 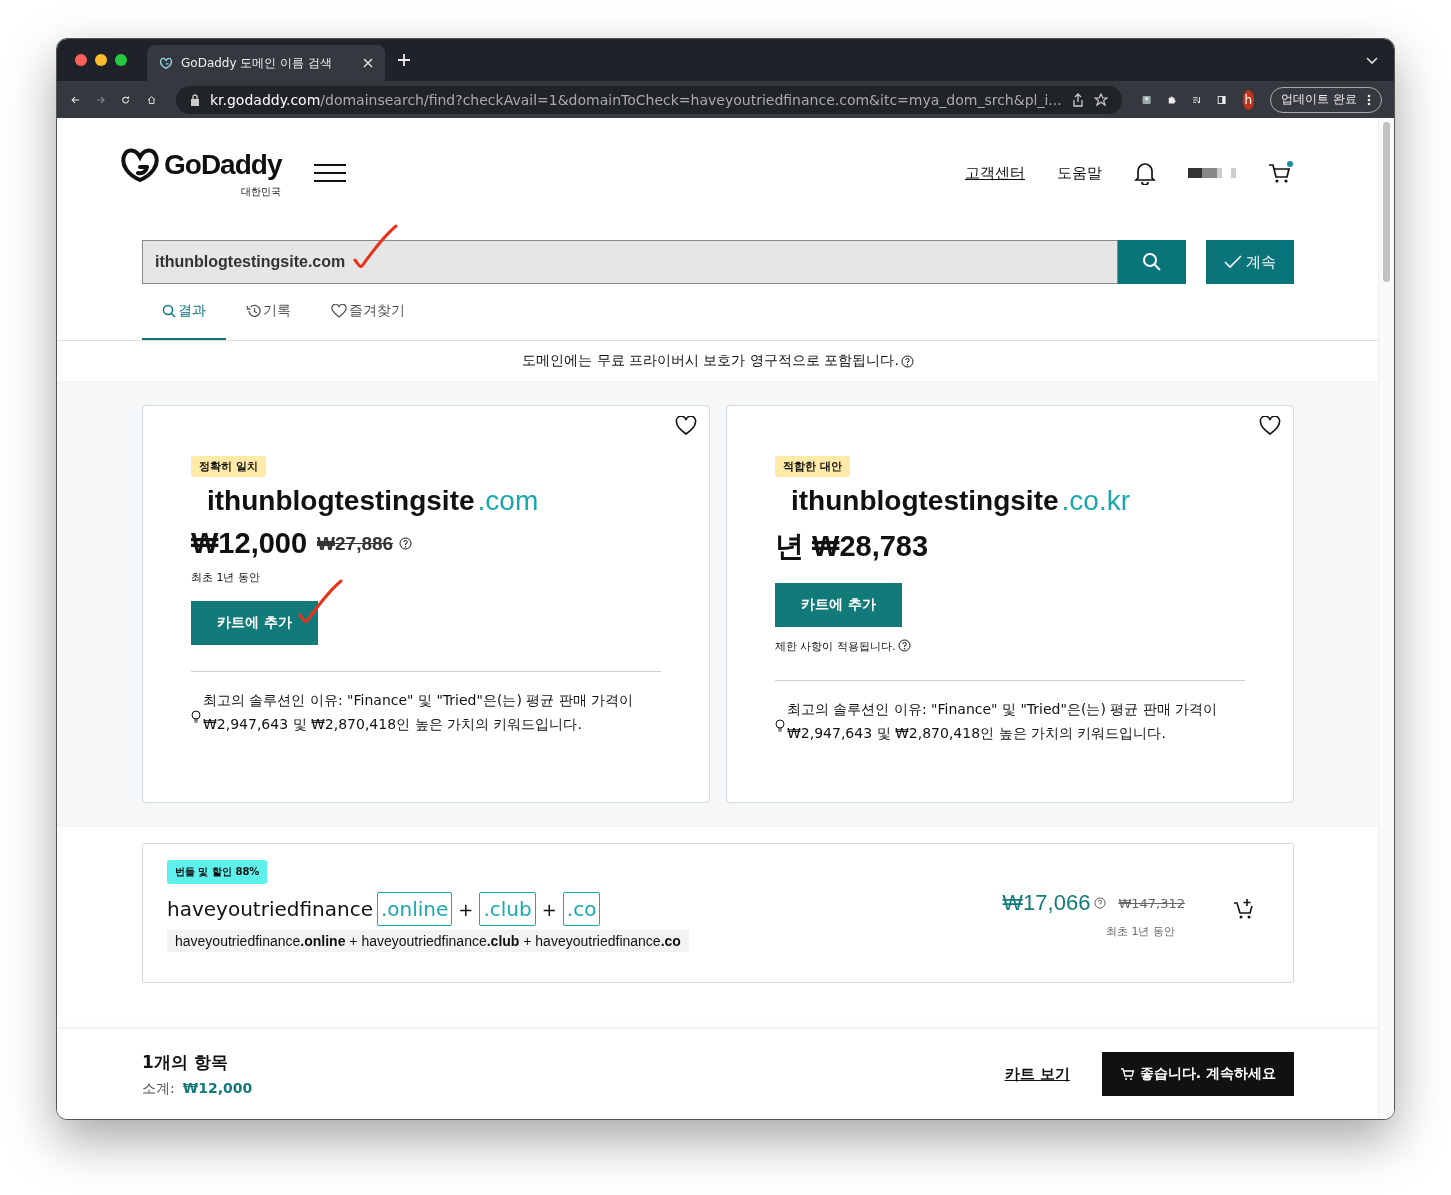 I want to click on star-icon, so click(x=1100, y=99).